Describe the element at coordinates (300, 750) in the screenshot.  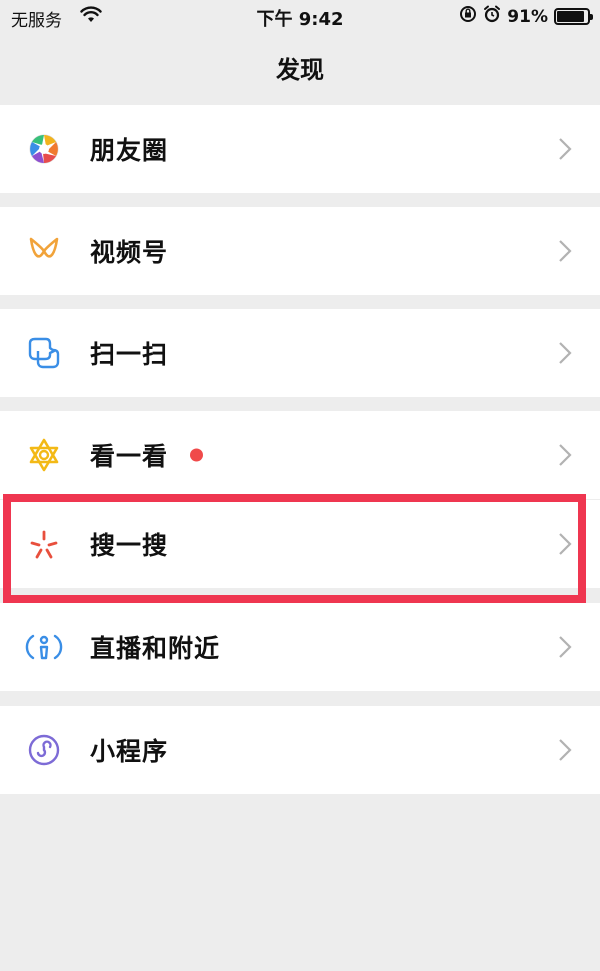
I see `menu-item-mini-programs: 小程序` at that location.